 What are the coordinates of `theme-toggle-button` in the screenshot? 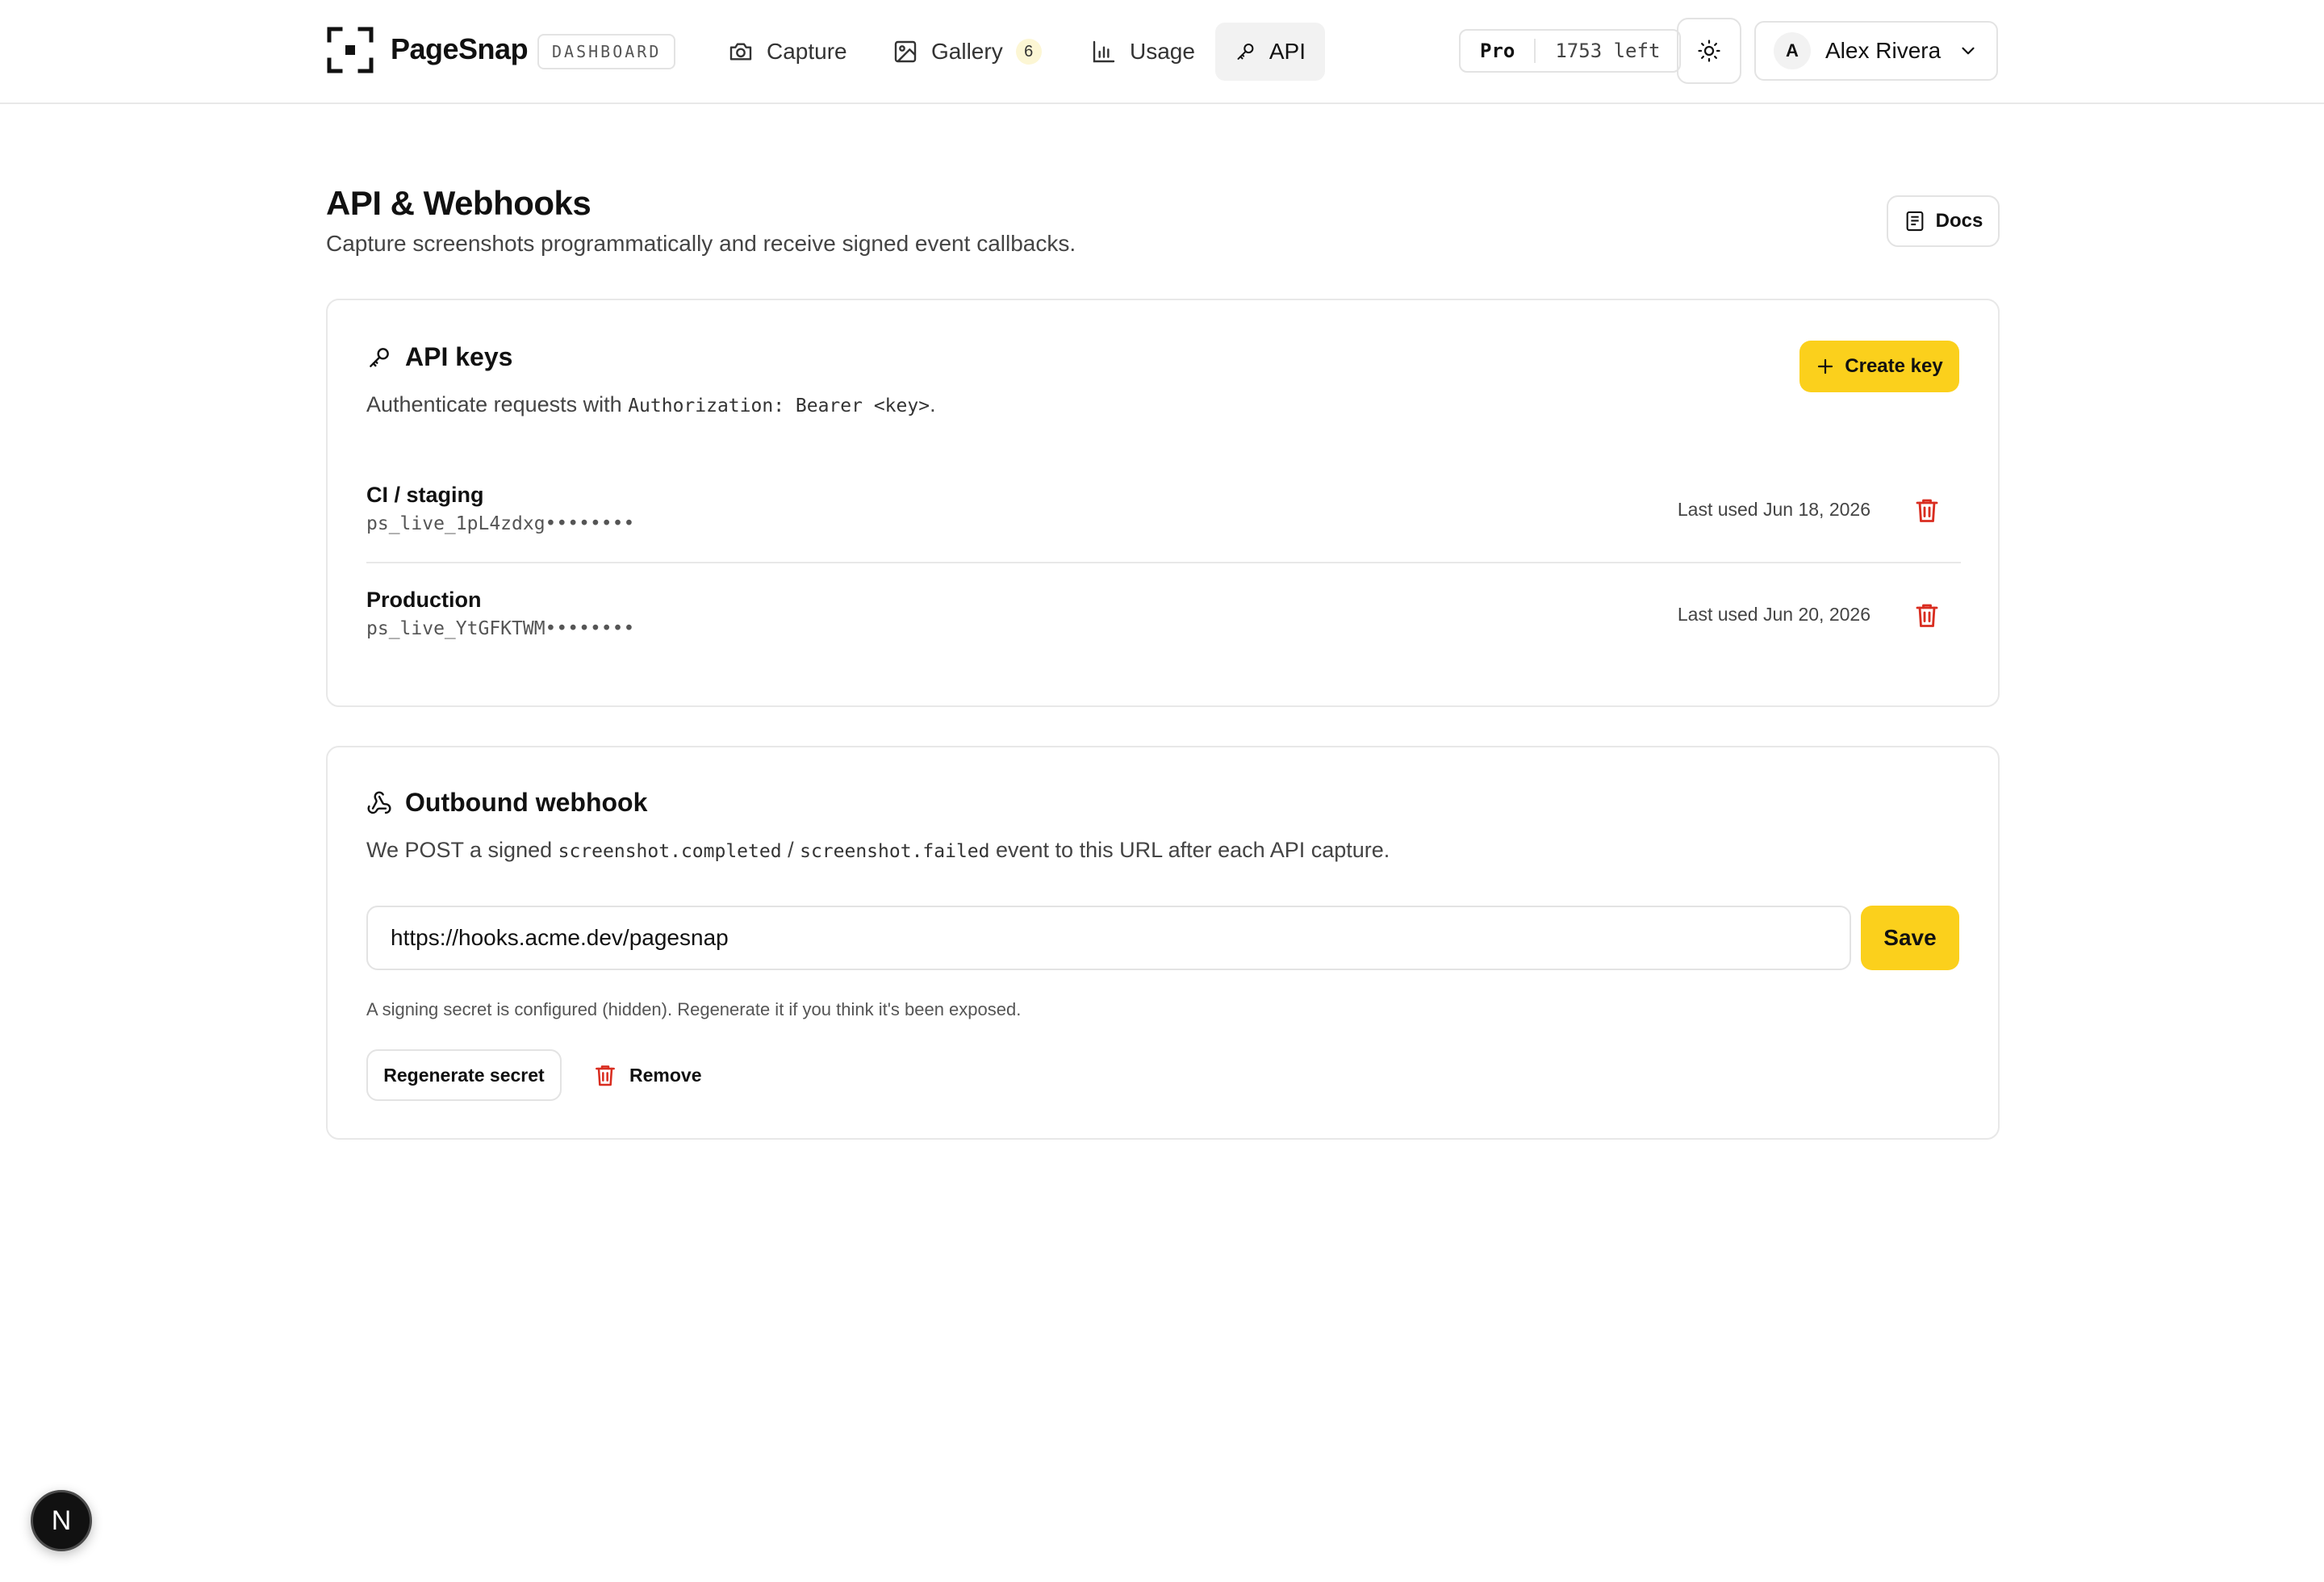 It's located at (1709, 51).